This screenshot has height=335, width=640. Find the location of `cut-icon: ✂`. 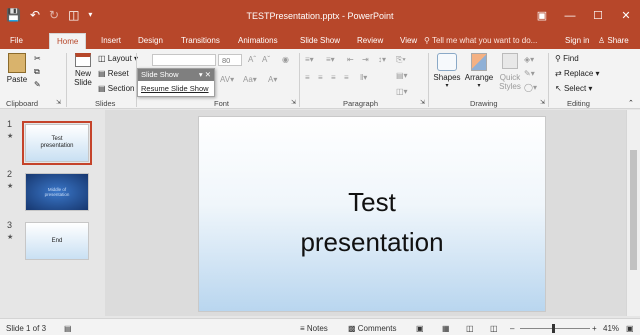

cut-icon: ✂ is located at coordinates (37, 58).